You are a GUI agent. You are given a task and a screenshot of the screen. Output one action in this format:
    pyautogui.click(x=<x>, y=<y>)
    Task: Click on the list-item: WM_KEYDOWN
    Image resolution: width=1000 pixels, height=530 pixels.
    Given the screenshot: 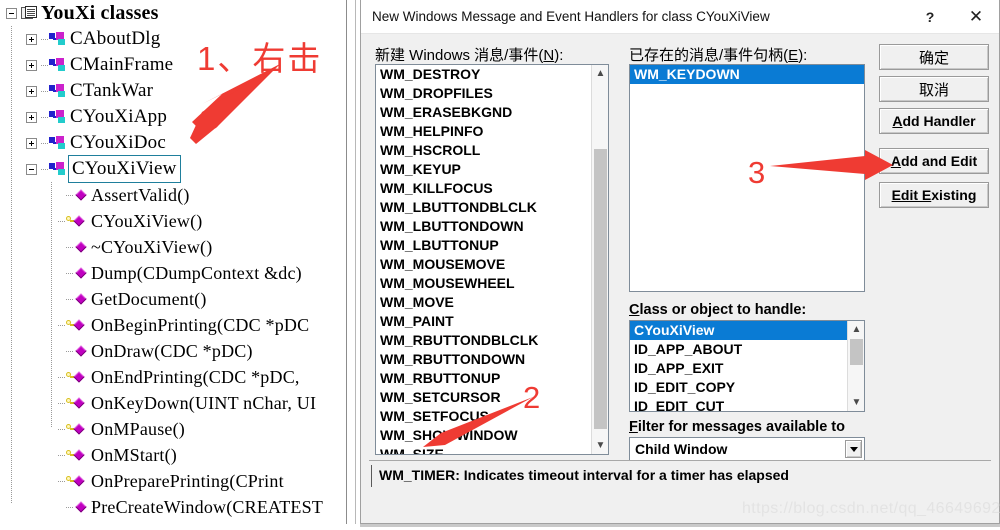 What is the action you would take?
    pyautogui.click(x=747, y=74)
    